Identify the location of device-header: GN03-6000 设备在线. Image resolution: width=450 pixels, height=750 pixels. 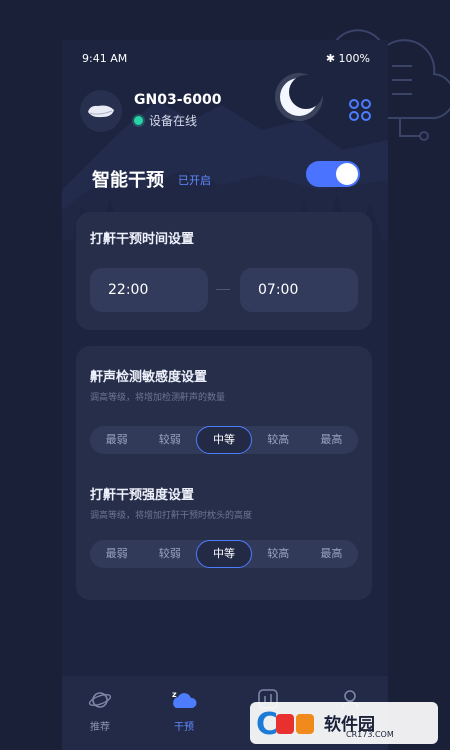
(190, 112).